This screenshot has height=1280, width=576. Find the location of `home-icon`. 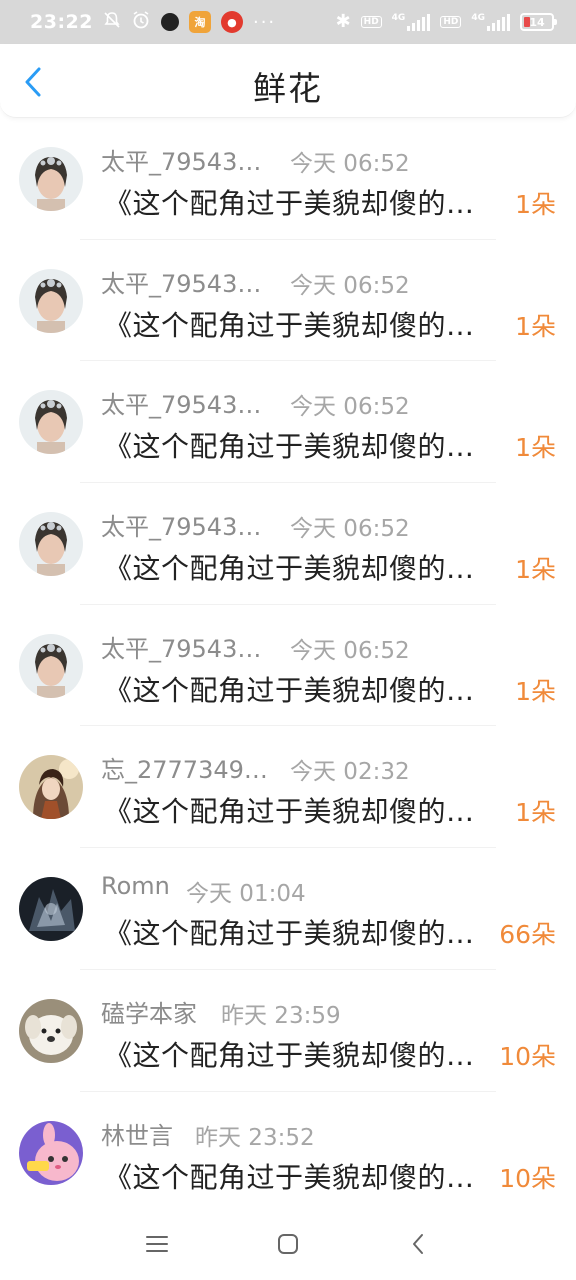

home-icon is located at coordinates (288, 1244).